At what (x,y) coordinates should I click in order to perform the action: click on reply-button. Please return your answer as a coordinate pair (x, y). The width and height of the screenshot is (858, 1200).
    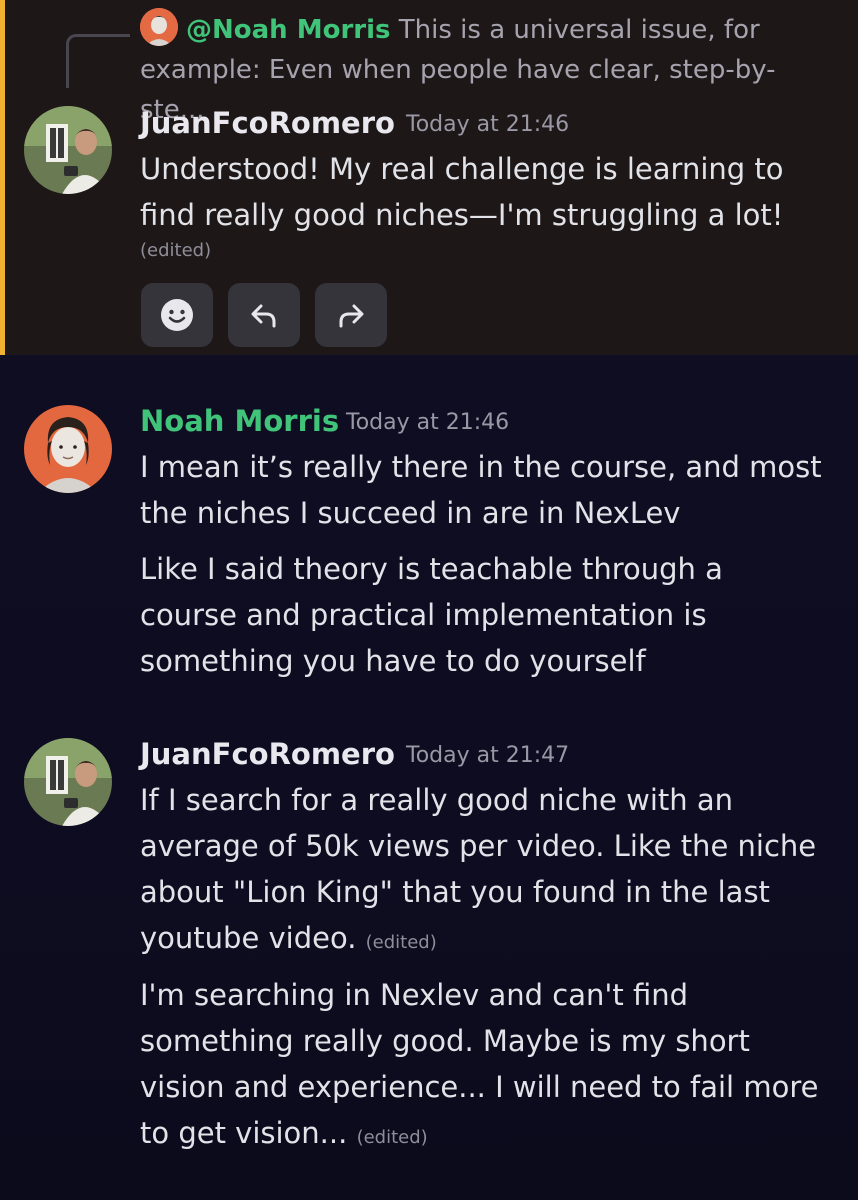
    Looking at the image, I should click on (264, 315).